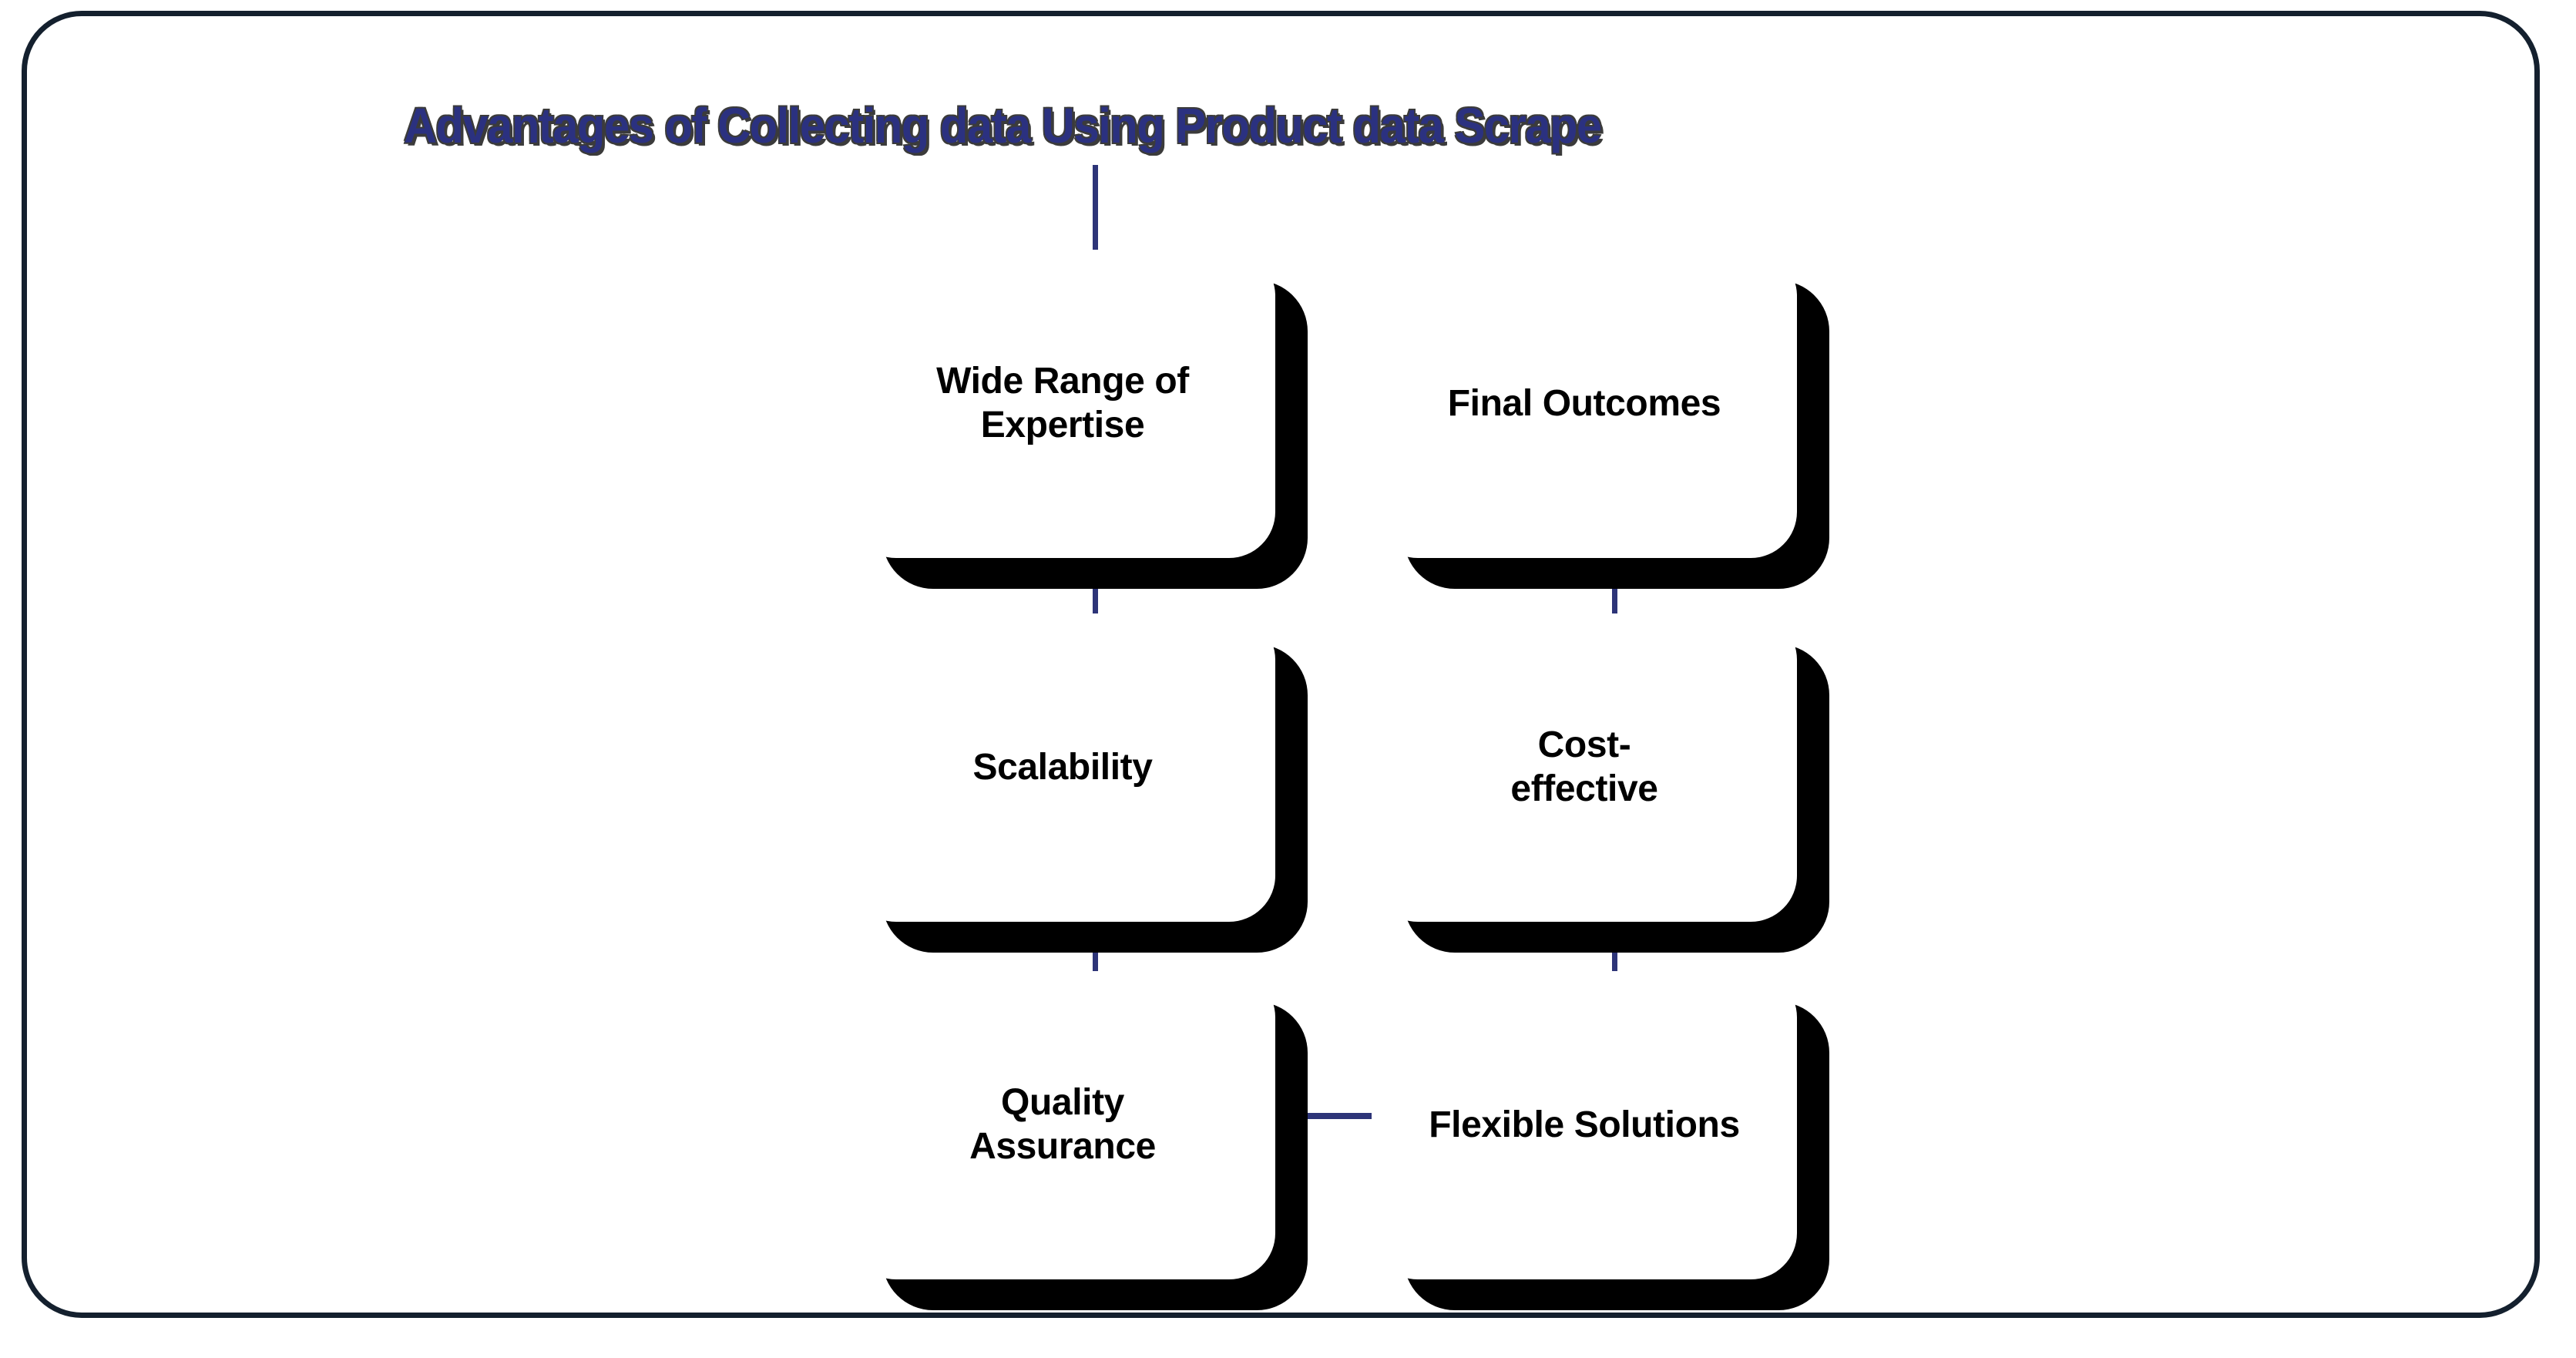  I want to click on node-label: Final Outcomes, so click(1584, 403).